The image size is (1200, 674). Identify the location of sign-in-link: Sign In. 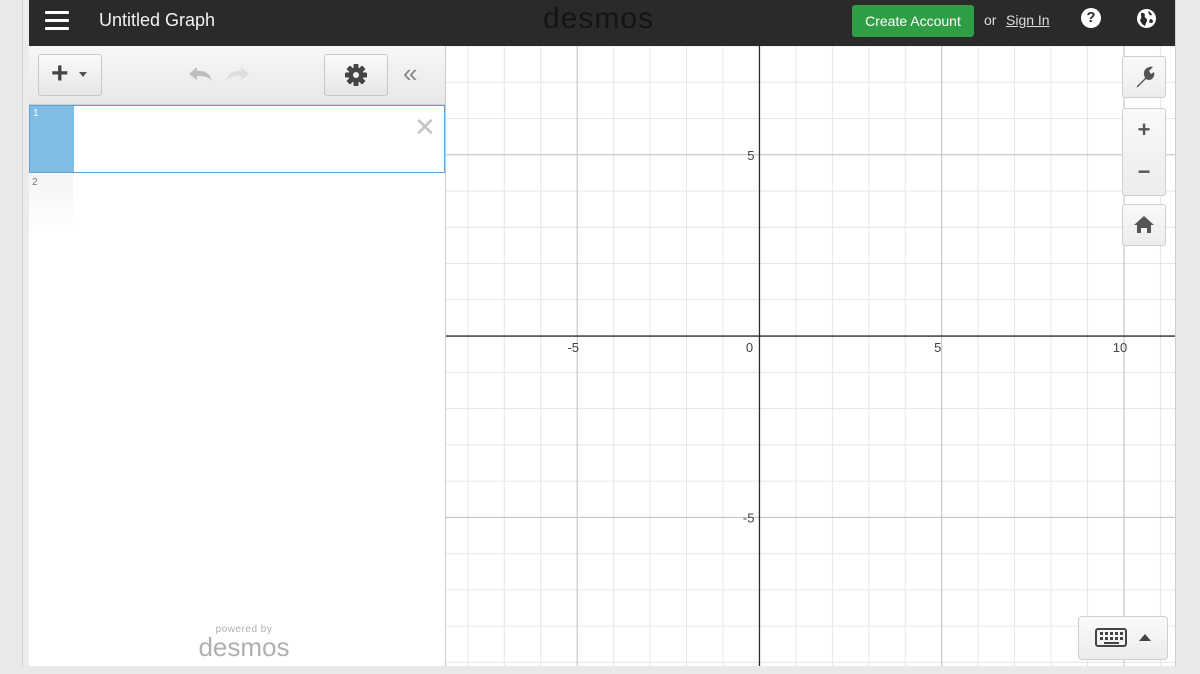
(1028, 20).